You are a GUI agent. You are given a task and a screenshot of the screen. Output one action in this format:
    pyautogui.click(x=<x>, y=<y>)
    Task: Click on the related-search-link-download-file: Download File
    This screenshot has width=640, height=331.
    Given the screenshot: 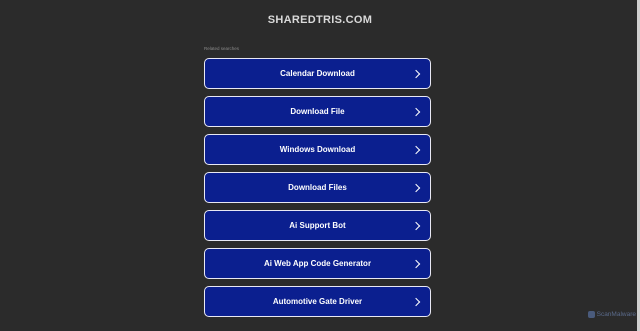 What is the action you would take?
    pyautogui.click(x=317, y=111)
    